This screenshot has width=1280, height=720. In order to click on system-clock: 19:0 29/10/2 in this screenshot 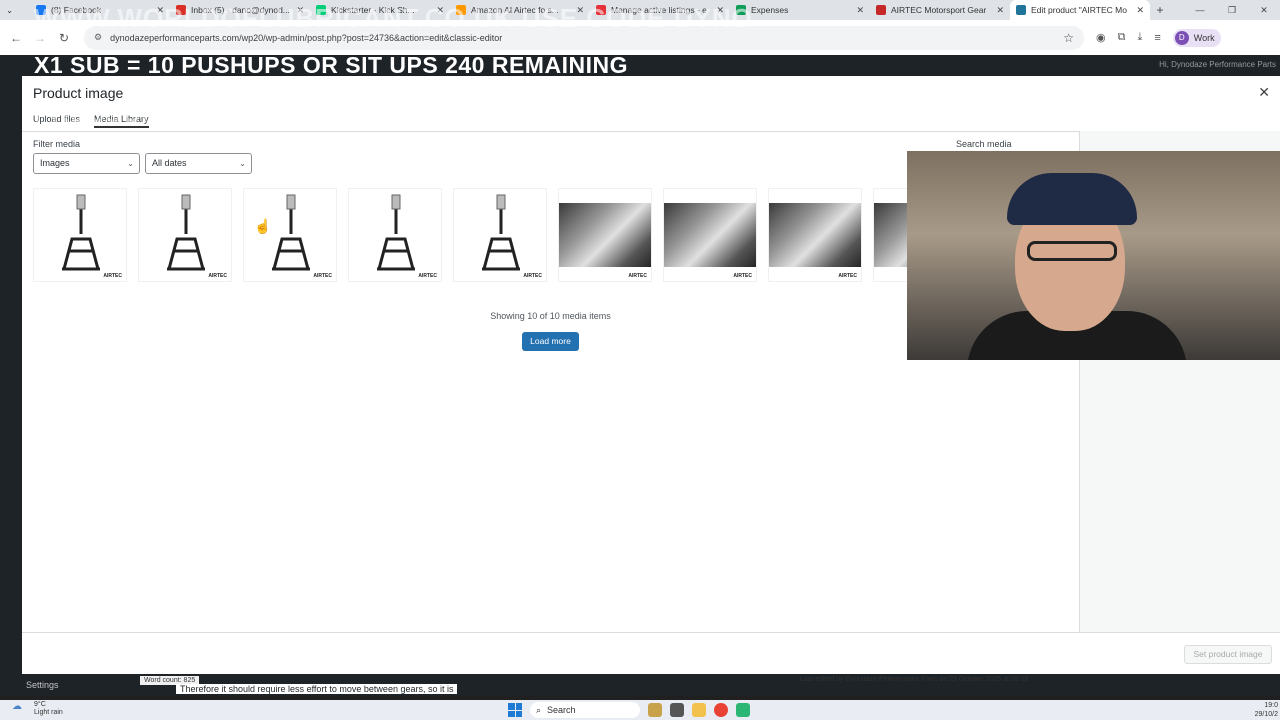, I will do `click(1266, 710)`.